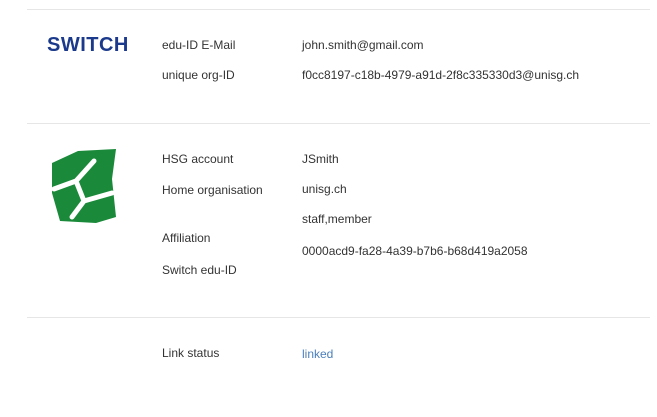 The width and height of the screenshot is (657, 417). I want to click on home-organisation-label: Home organisation, so click(212, 190).